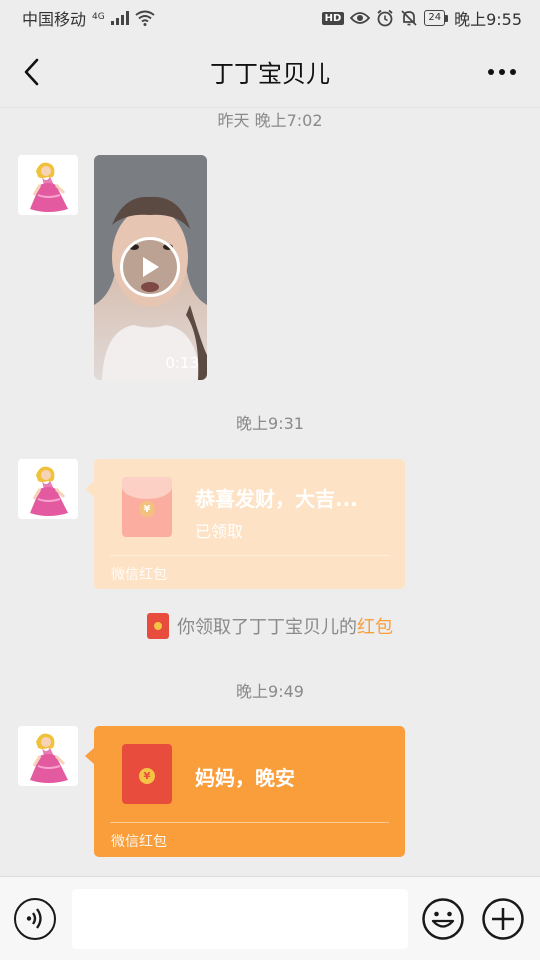 This screenshot has height=960, width=540. Describe the element at coordinates (245, 778) in the screenshot. I see `red-packet-title: 妈妈，晚安` at that location.